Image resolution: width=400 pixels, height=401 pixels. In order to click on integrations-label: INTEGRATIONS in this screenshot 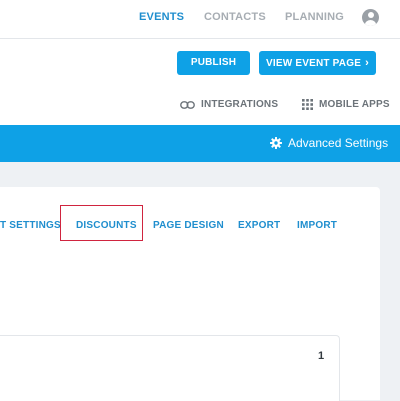, I will do `click(240, 104)`.